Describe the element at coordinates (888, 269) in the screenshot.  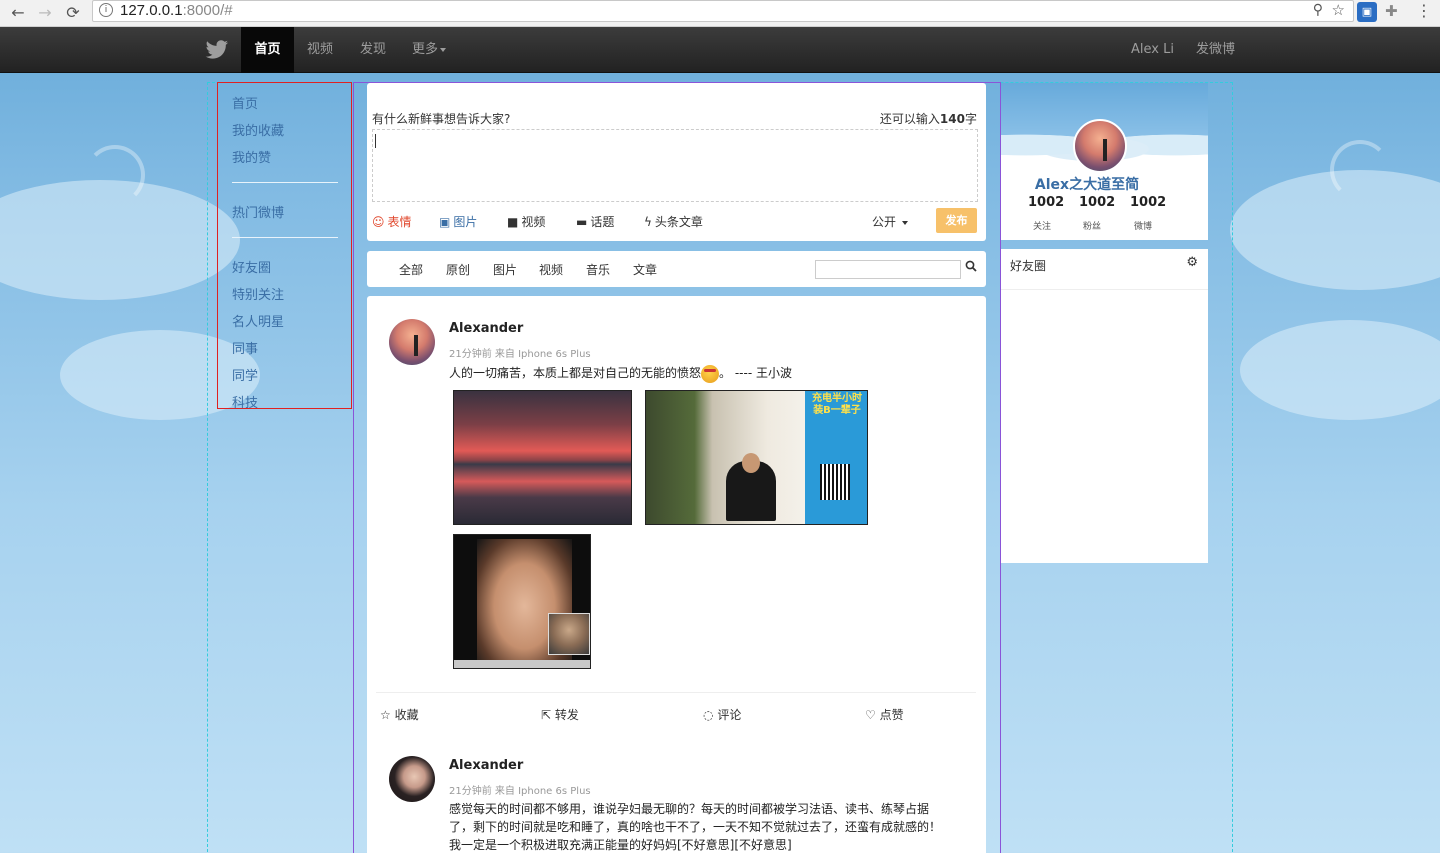
I see `feed-search-input` at that location.